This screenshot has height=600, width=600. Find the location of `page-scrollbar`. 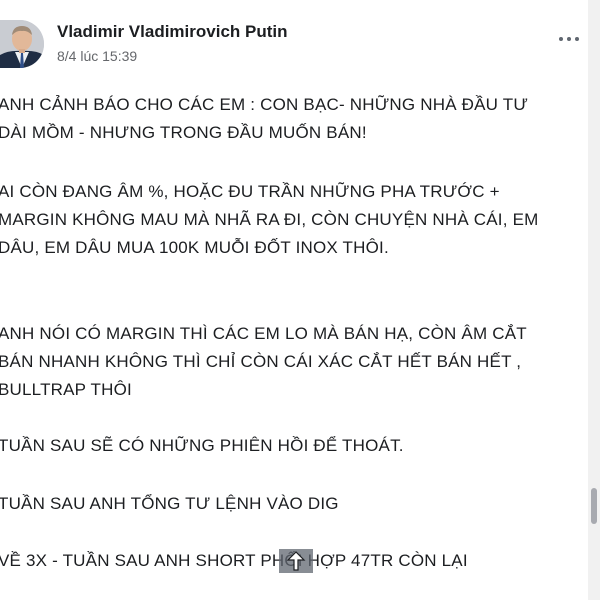

page-scrollbar is located at coordinates (594, 300).